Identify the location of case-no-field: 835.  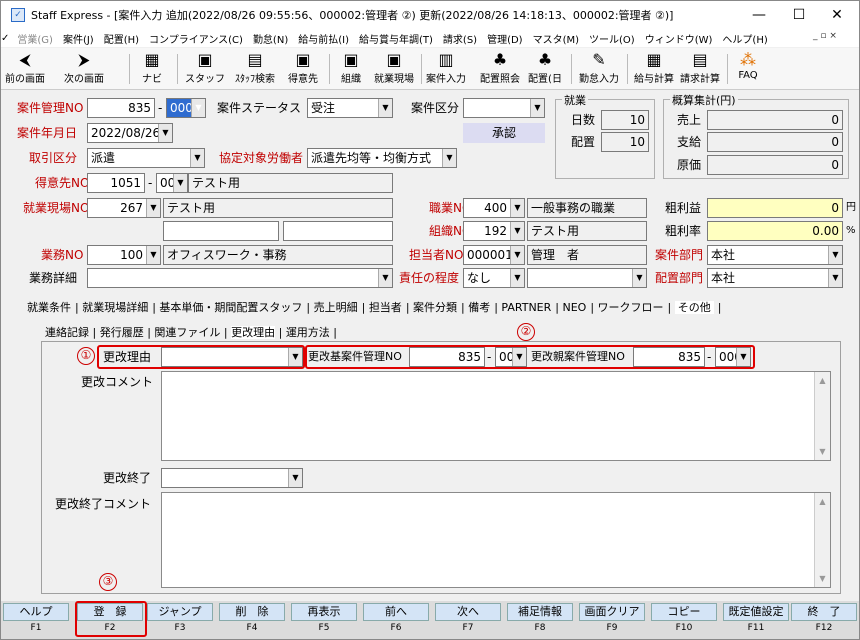
(121, 108).